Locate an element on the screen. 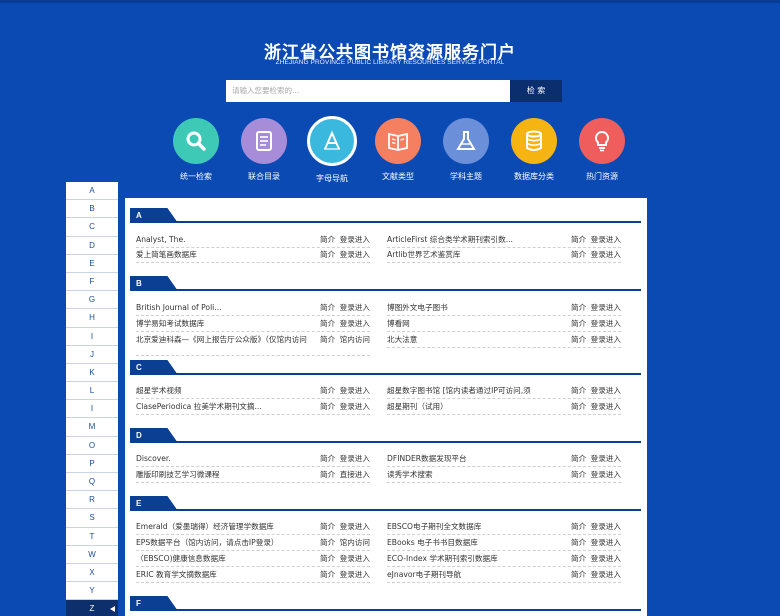 The width and height of the screenshot is (780, 616). resource-name: EBSCO电子期刊全文数据库 is located at coordinates (473, 527).